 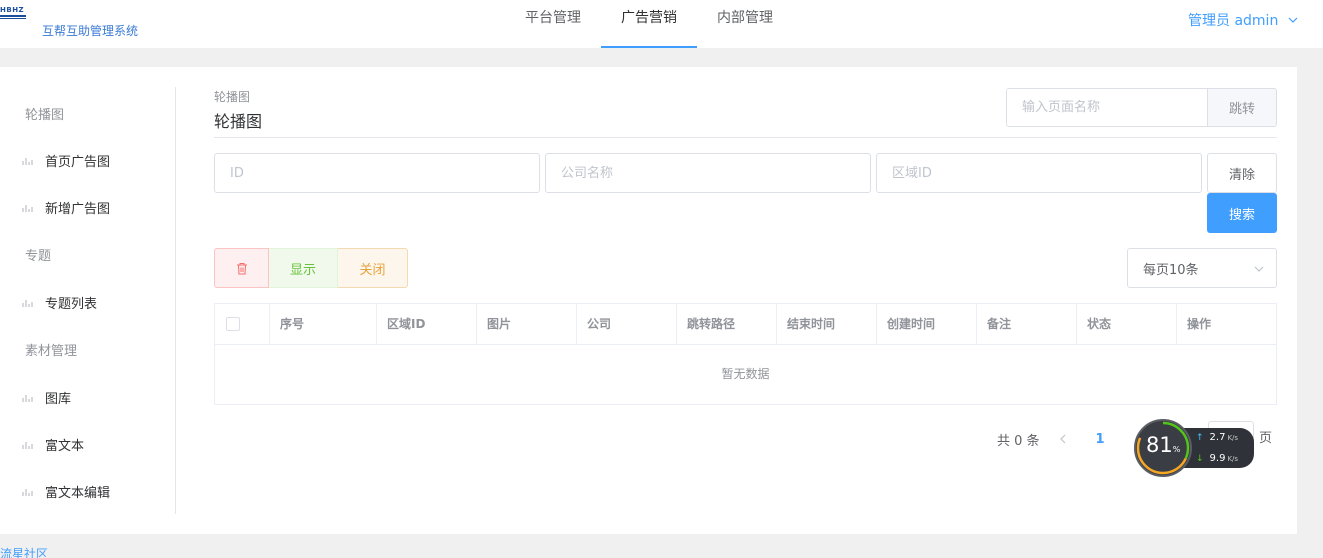 I want to click on user-menu: 管理员 admin, so click(x=1243, y=20).